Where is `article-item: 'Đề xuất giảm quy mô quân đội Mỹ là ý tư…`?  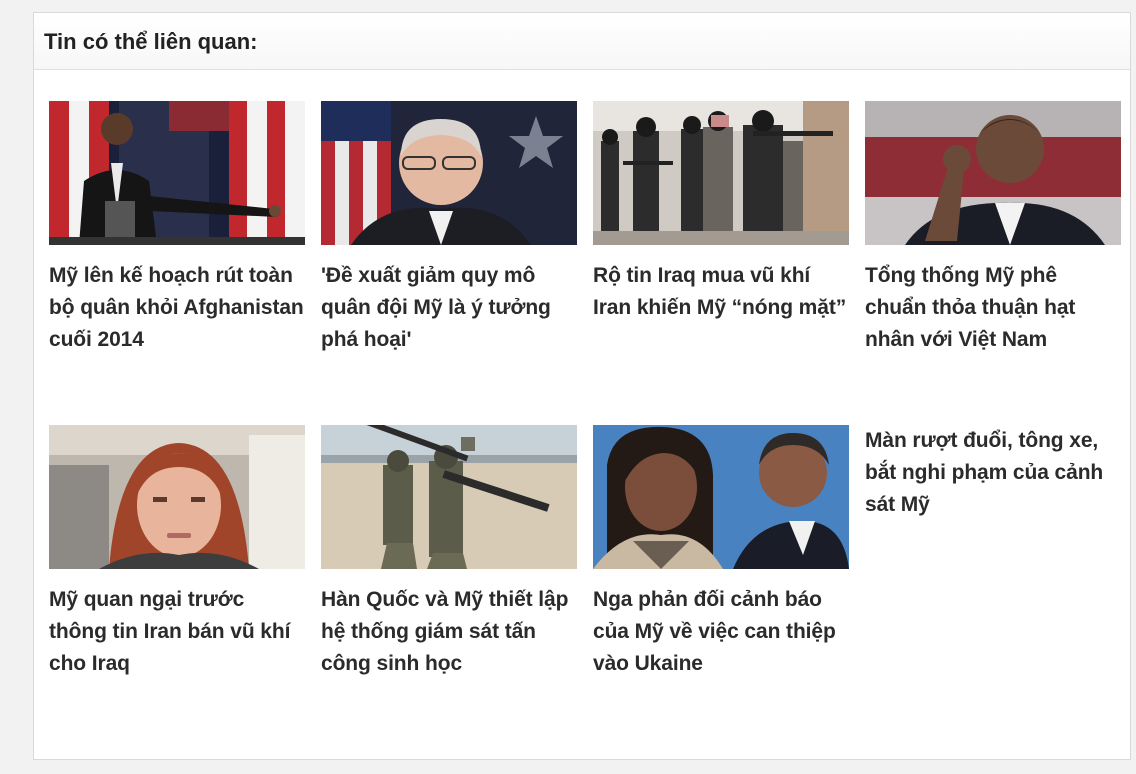
article-item: 'Đề xuất giảm quy mô quân đội Mỹ là ý tư… is located at coordinates (449, 228).